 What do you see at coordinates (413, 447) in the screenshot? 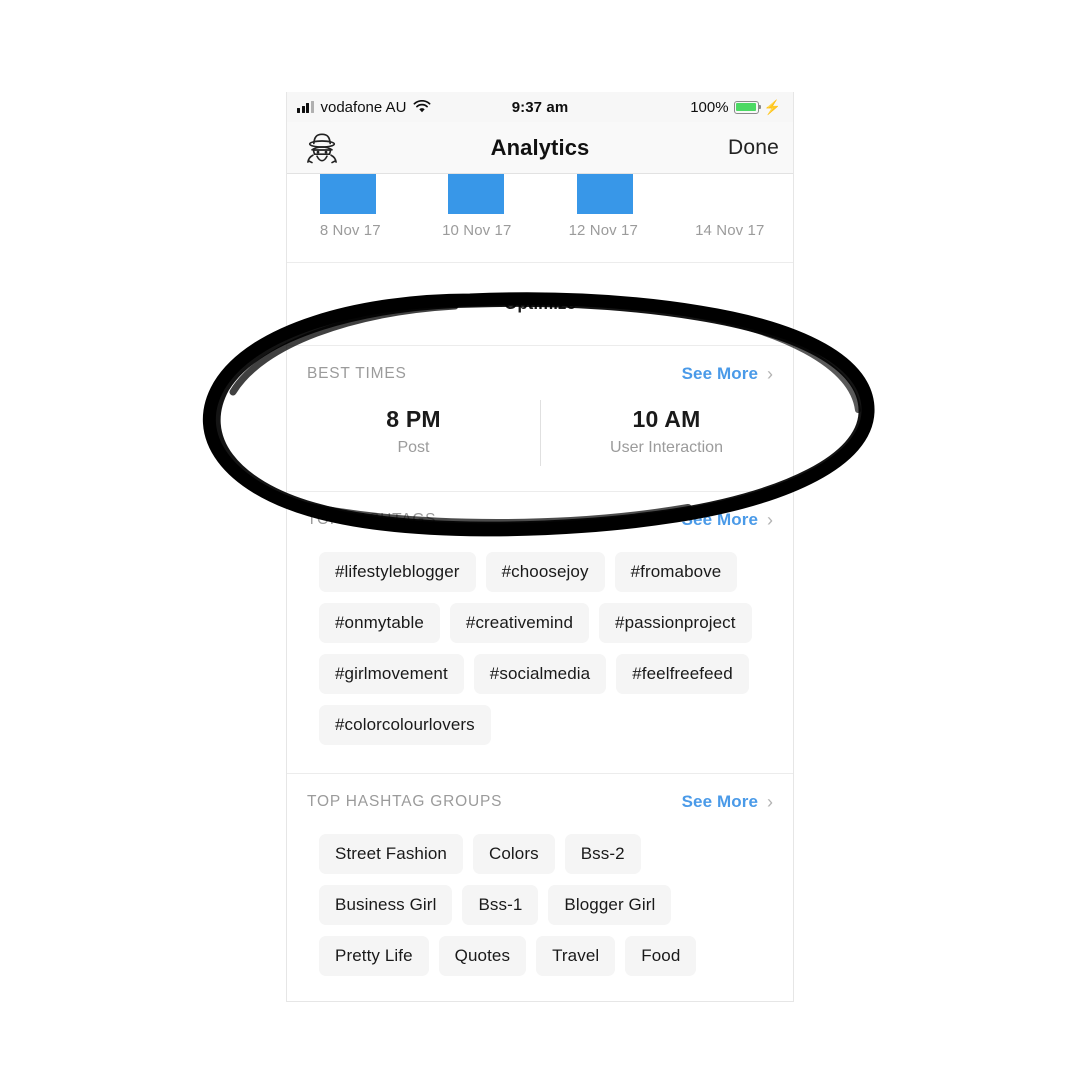
I see `best-time-label: Post` at bounding box center [413, 447].